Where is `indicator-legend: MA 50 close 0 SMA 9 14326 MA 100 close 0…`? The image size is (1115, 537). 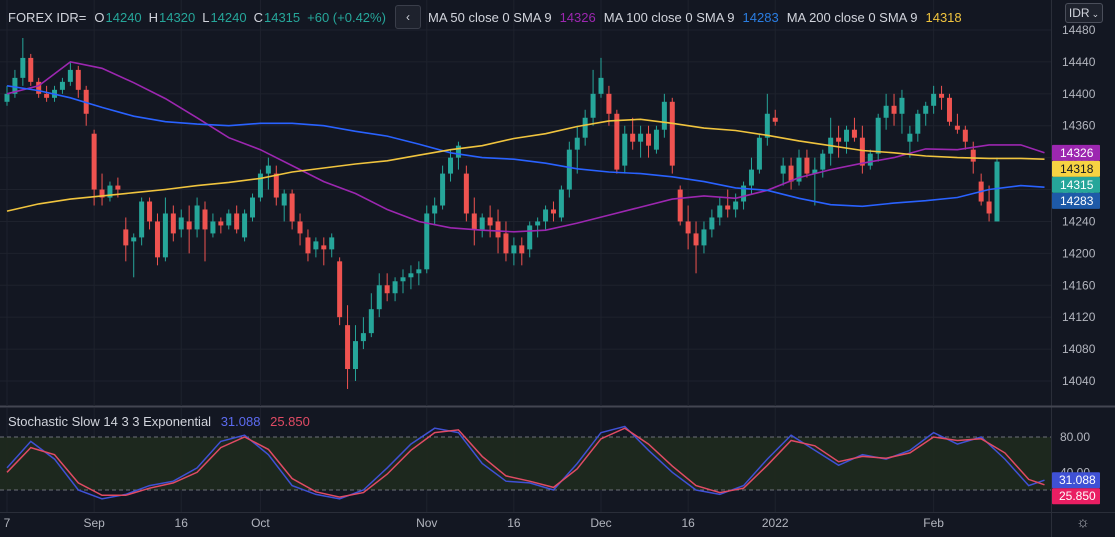
indicator-legend: MA 50 close 0 SMA 9 14326 MA 100 close 0… is located at coordinates (699, 17).